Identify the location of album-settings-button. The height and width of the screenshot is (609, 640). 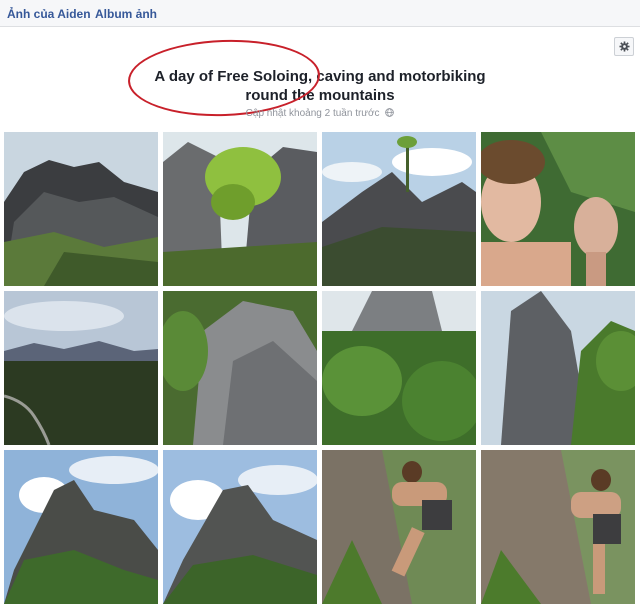
(624, 46).